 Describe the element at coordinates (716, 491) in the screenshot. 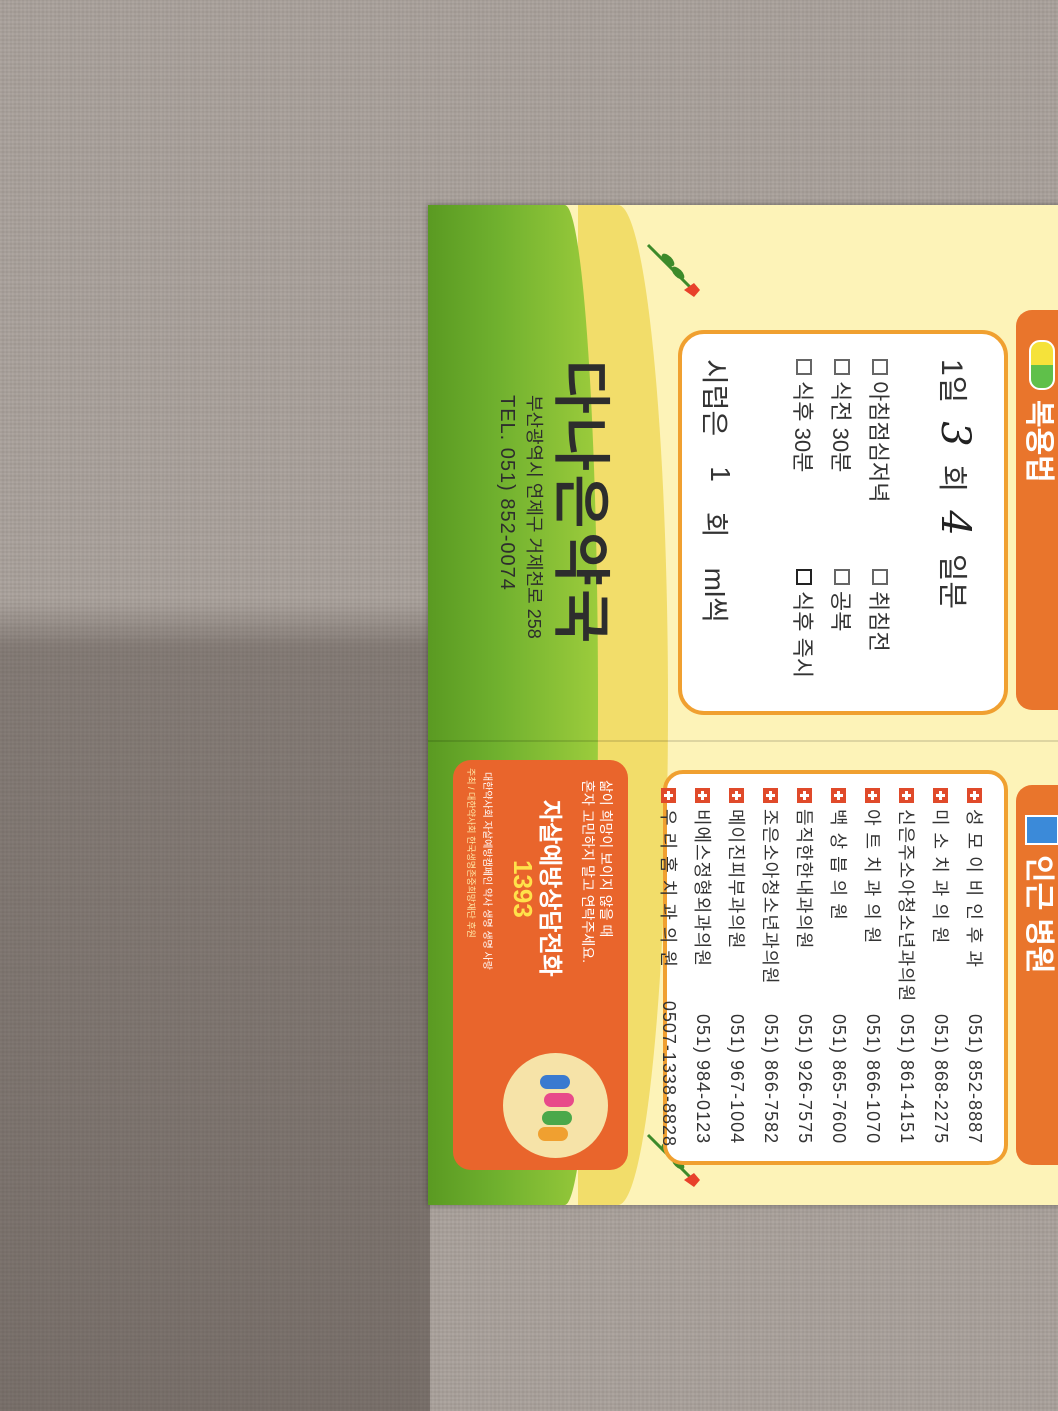

I see `syrup-line: 시럽은 1 회 ml씩` at that location.